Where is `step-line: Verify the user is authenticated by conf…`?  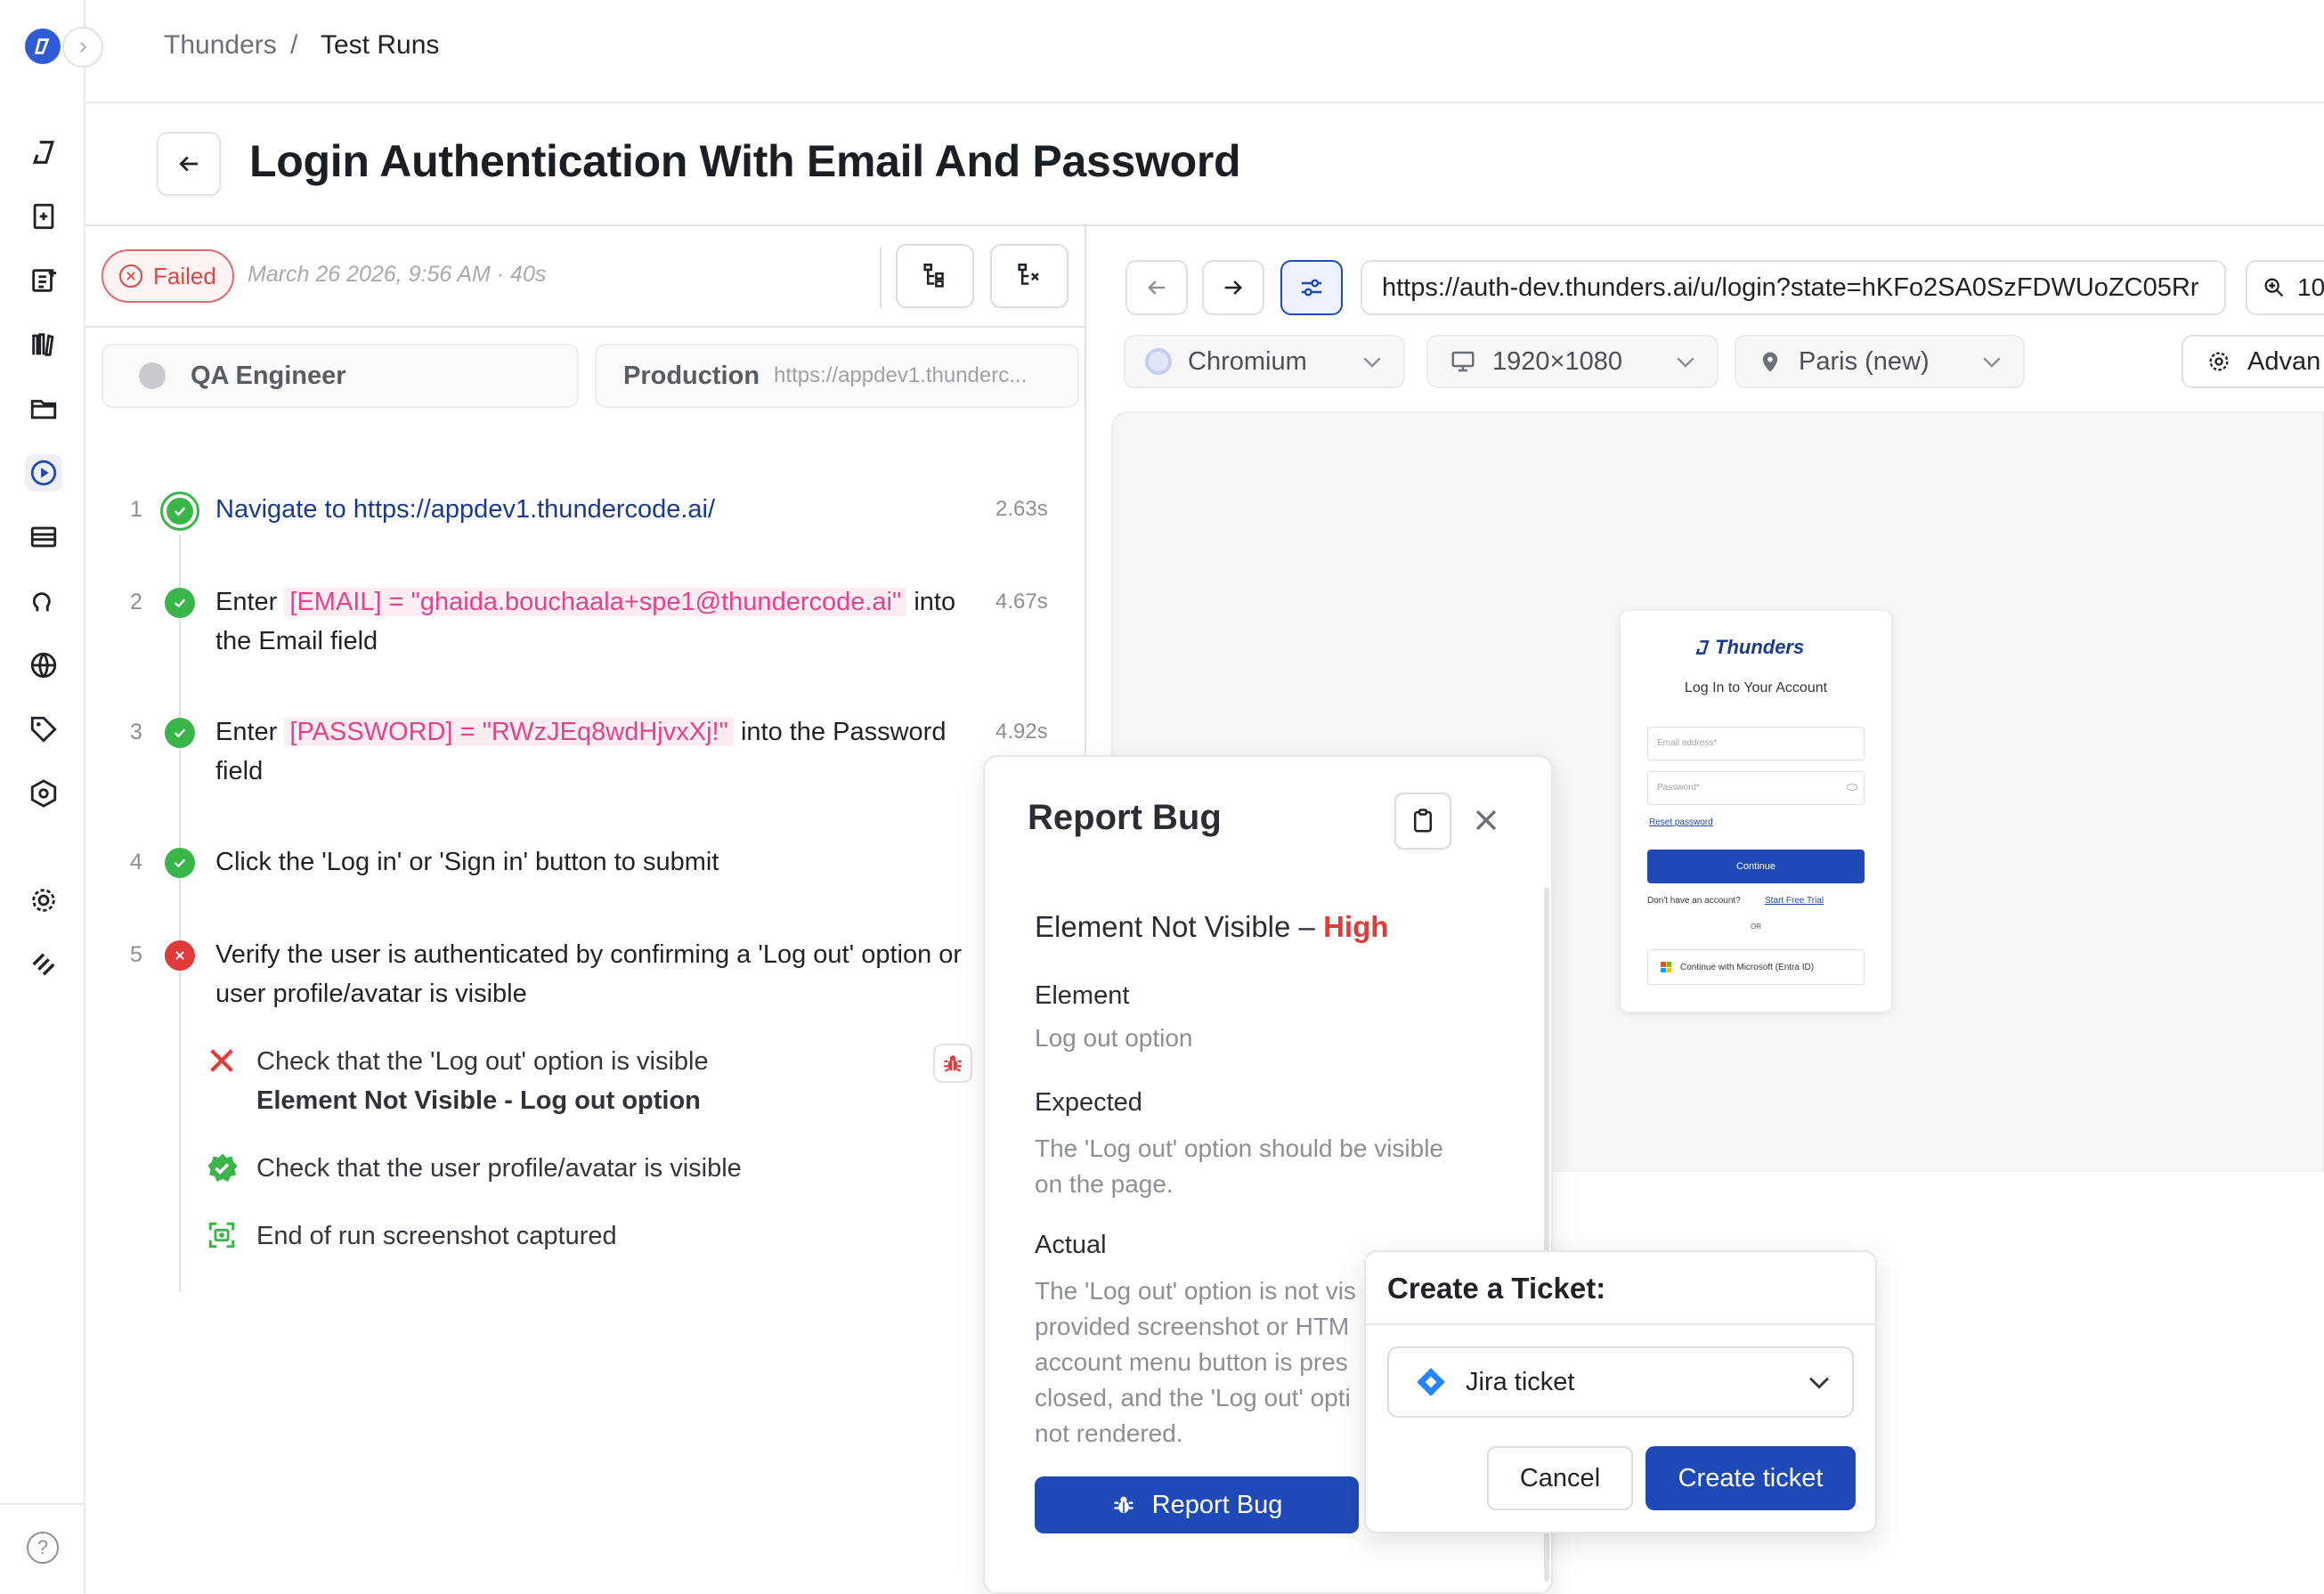 step-line: Verify the user is authenticated by conf… is located at coordinates (589, 955).